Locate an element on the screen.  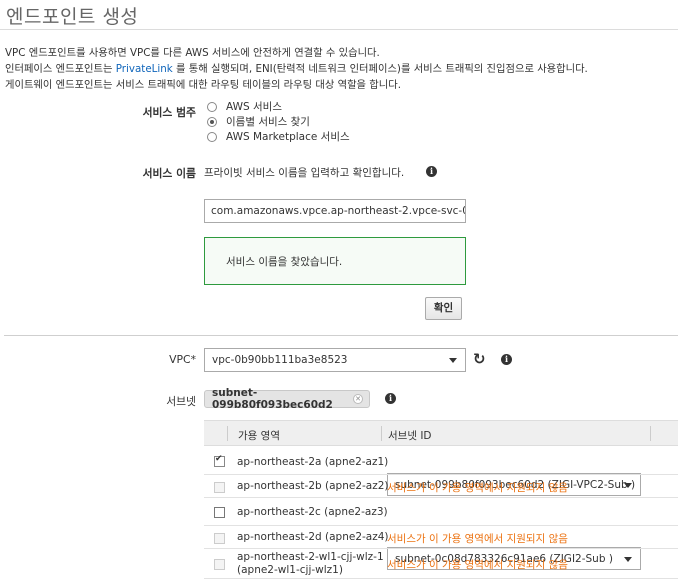
page-title: 엔드포인트 생성 is located at coordinates (72, 17).